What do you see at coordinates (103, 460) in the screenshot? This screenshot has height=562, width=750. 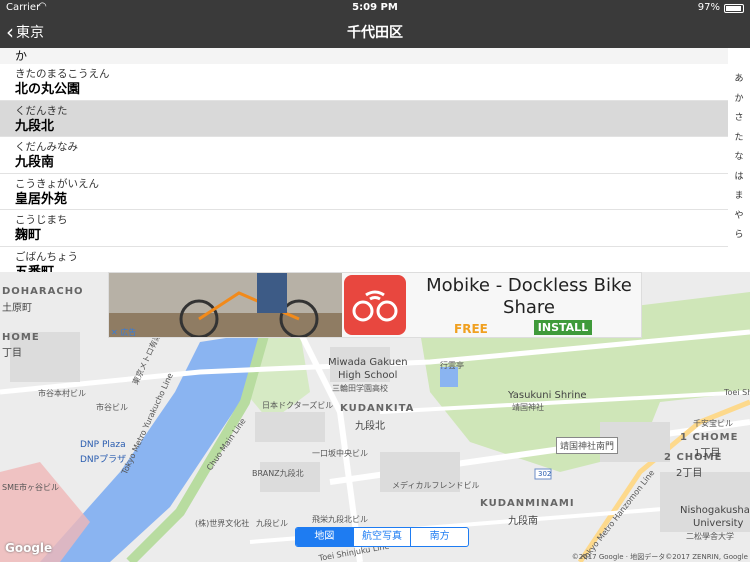 I see `map-label-dnp-jp: DNPプラザ` at bounding box center [103, 460].